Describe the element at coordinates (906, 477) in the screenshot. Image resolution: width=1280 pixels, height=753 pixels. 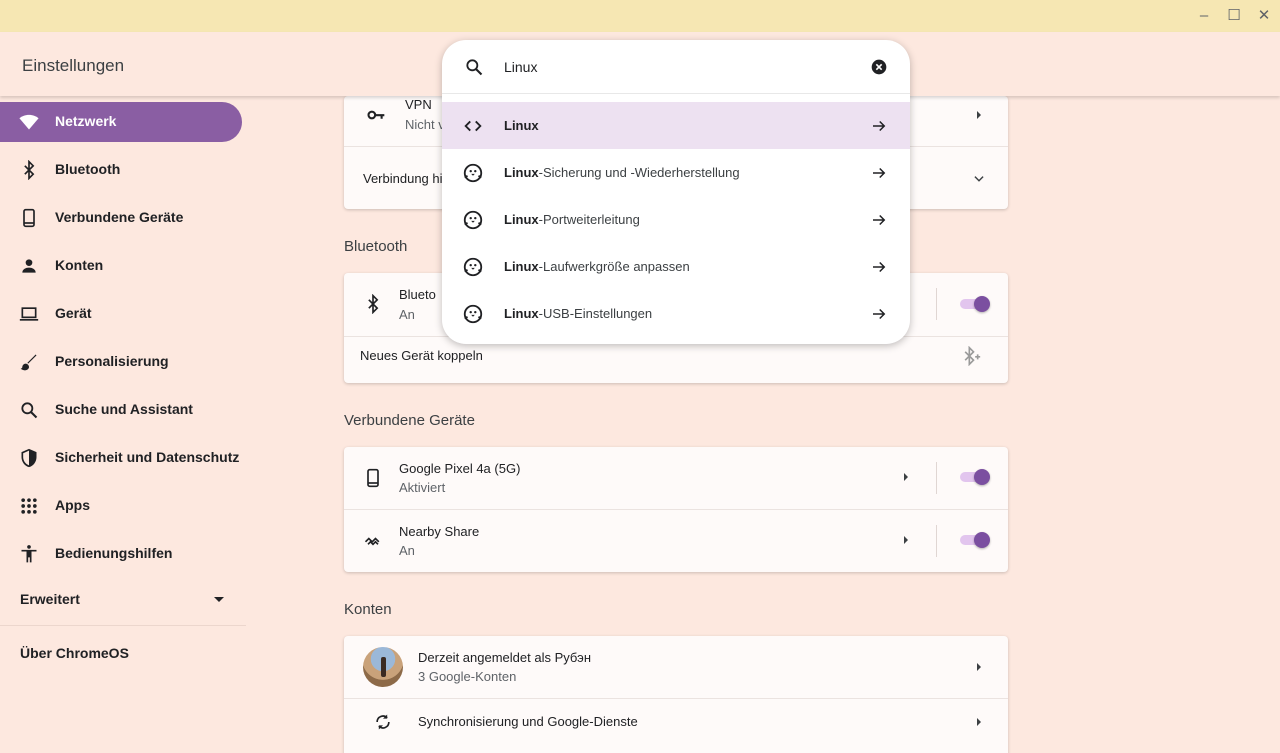
I see `device-arrow-icon` at that location.